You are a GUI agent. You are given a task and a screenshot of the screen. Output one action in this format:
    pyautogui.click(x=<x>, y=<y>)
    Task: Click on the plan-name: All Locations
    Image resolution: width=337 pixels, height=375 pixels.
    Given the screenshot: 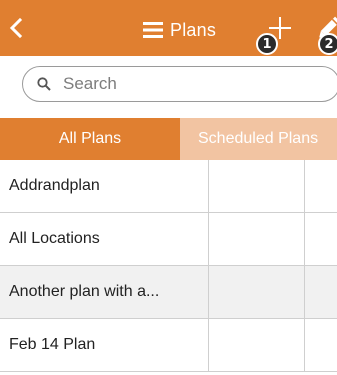 What is the action you would take?
    pyautogui.click(x=104, y=239)
    